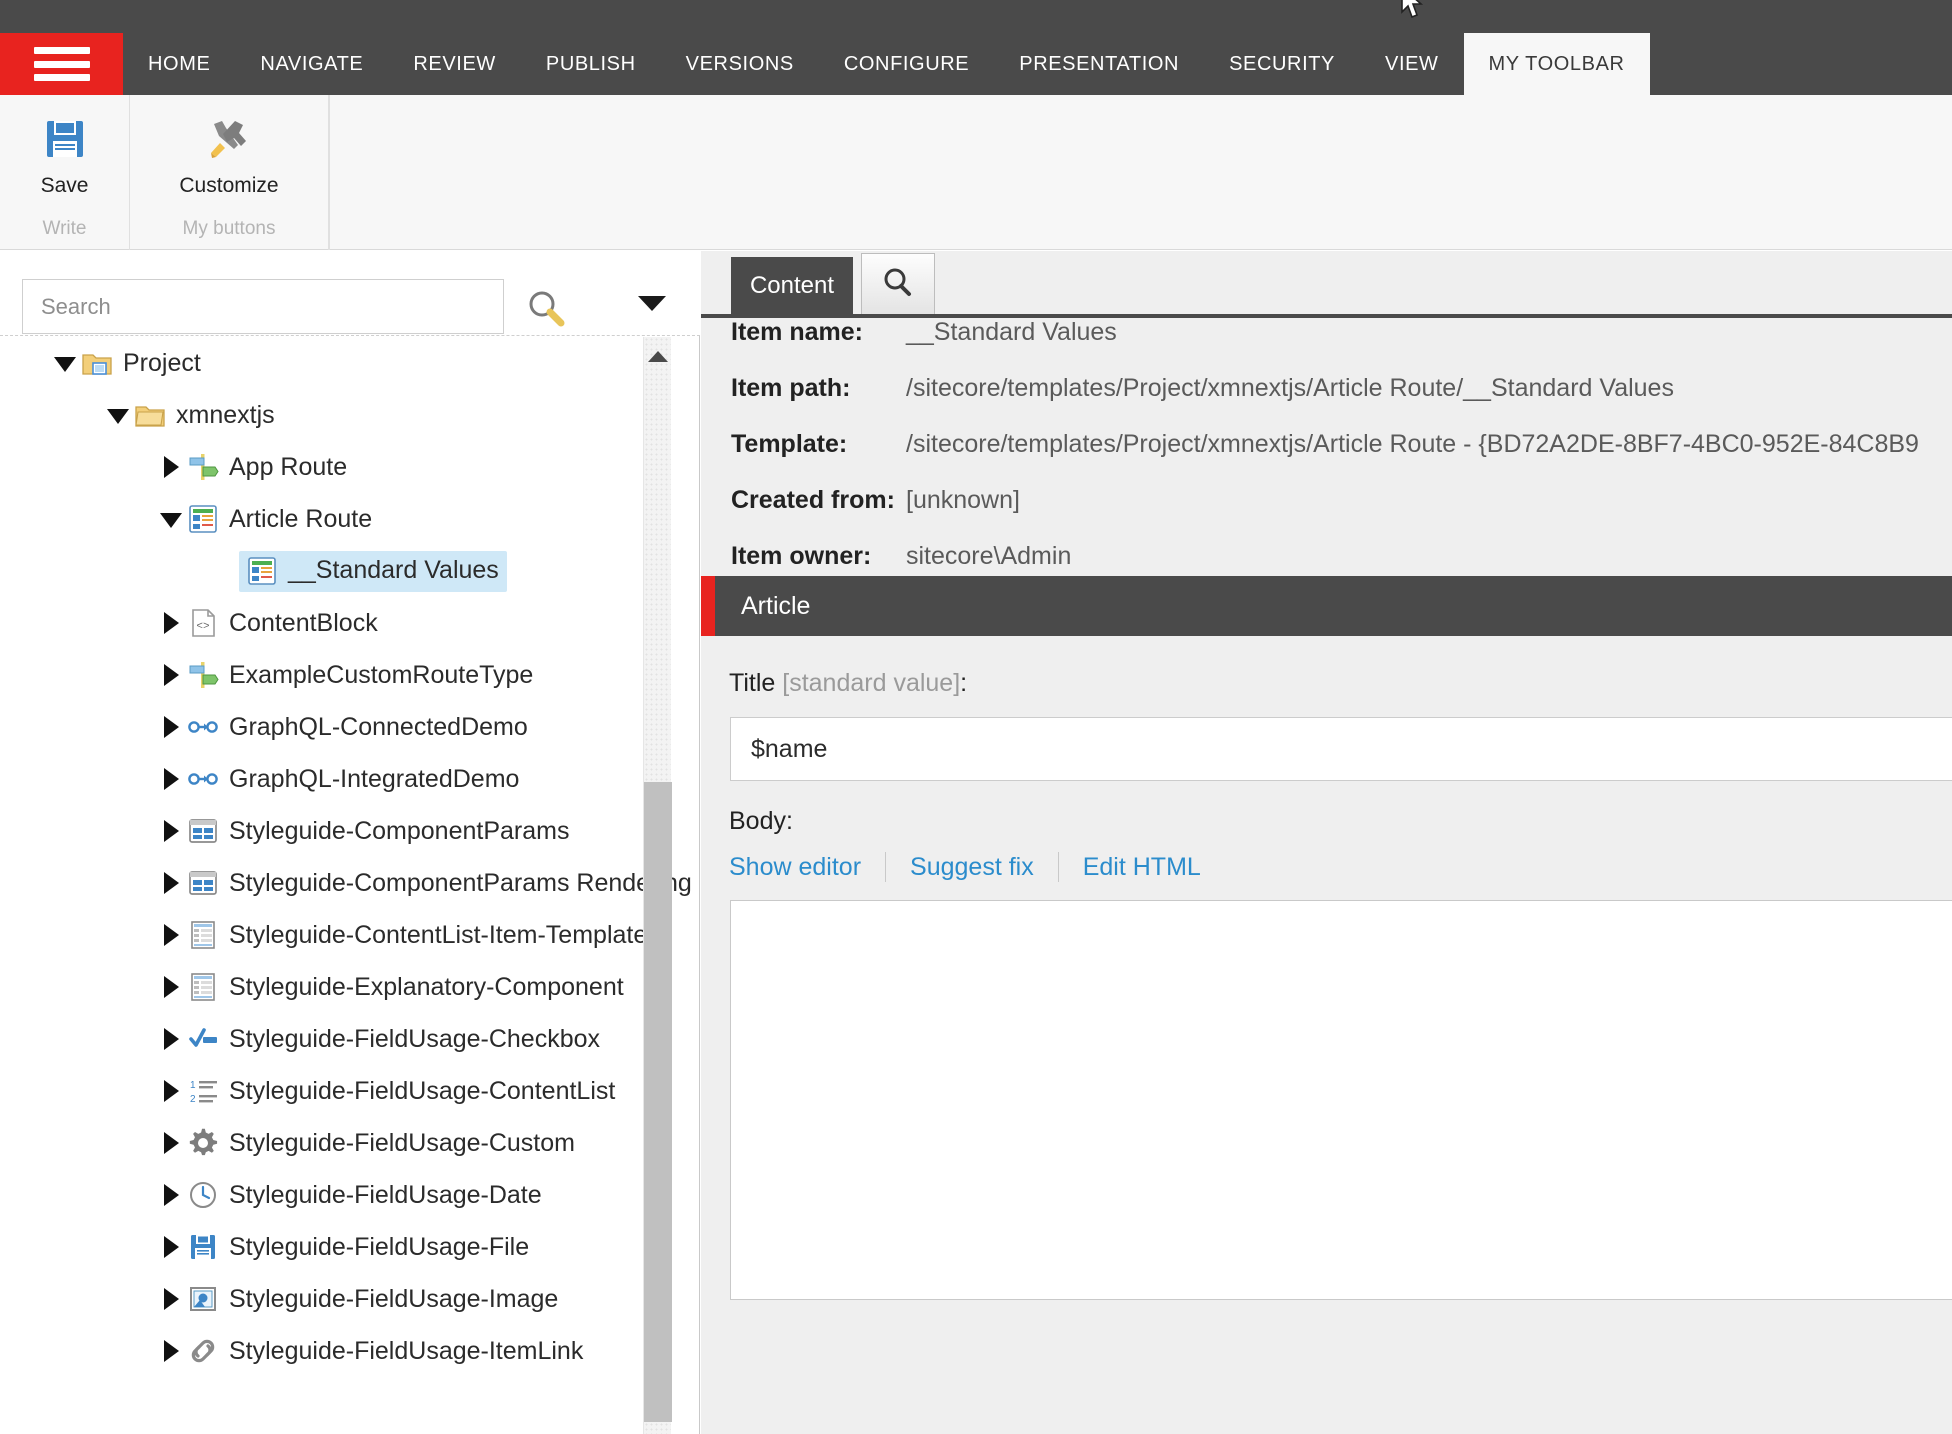  Describe the element at coordinates (352, 779) in the screenshot. I see `tree-item-content: GraphQL-IntegratedDemo` at that location.